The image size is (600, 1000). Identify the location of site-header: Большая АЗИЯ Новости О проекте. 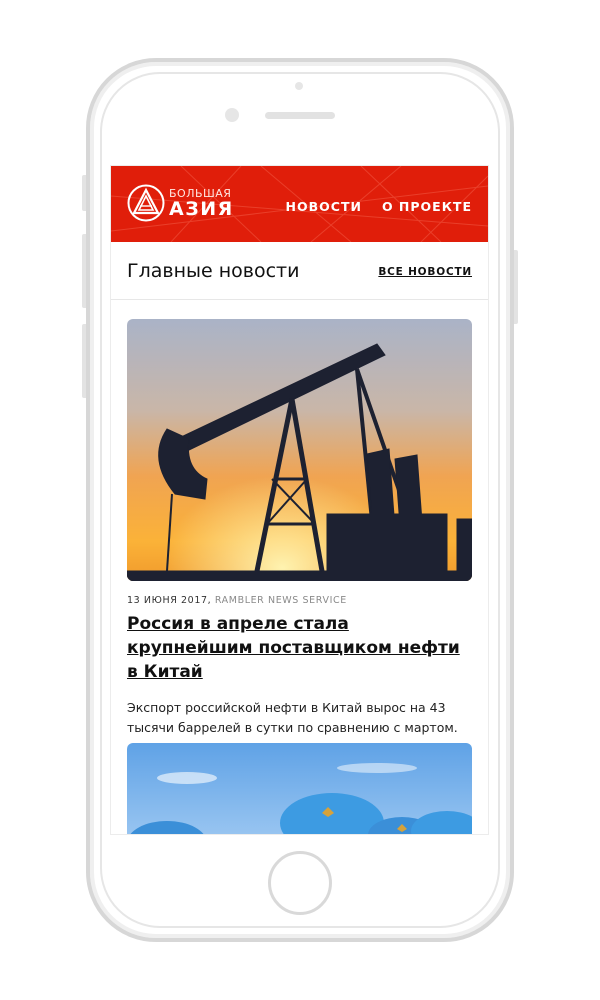
(299, 204).